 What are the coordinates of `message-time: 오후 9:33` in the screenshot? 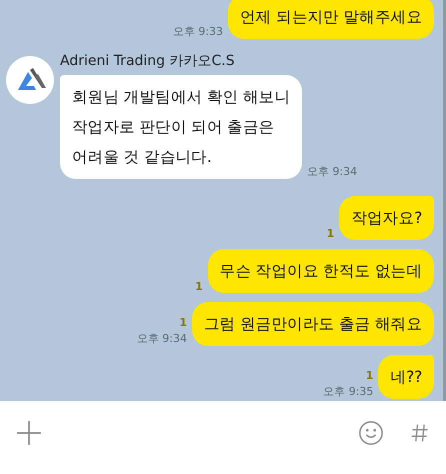 It's located at (198, 31).